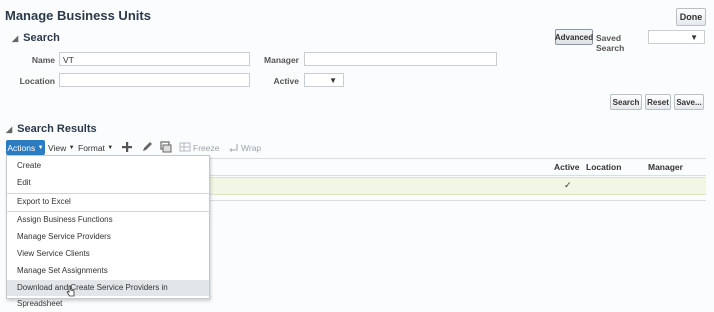 This screenshot has height=312, width=714. I want to click on edit-icon, so click(147, 147).